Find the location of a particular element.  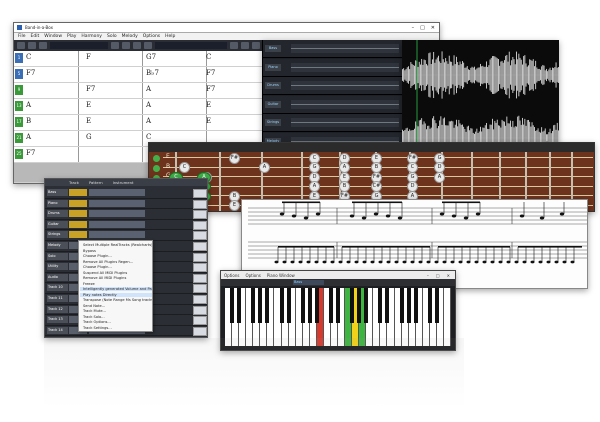

track-lane: Drums is located at coordinates (333, 86).